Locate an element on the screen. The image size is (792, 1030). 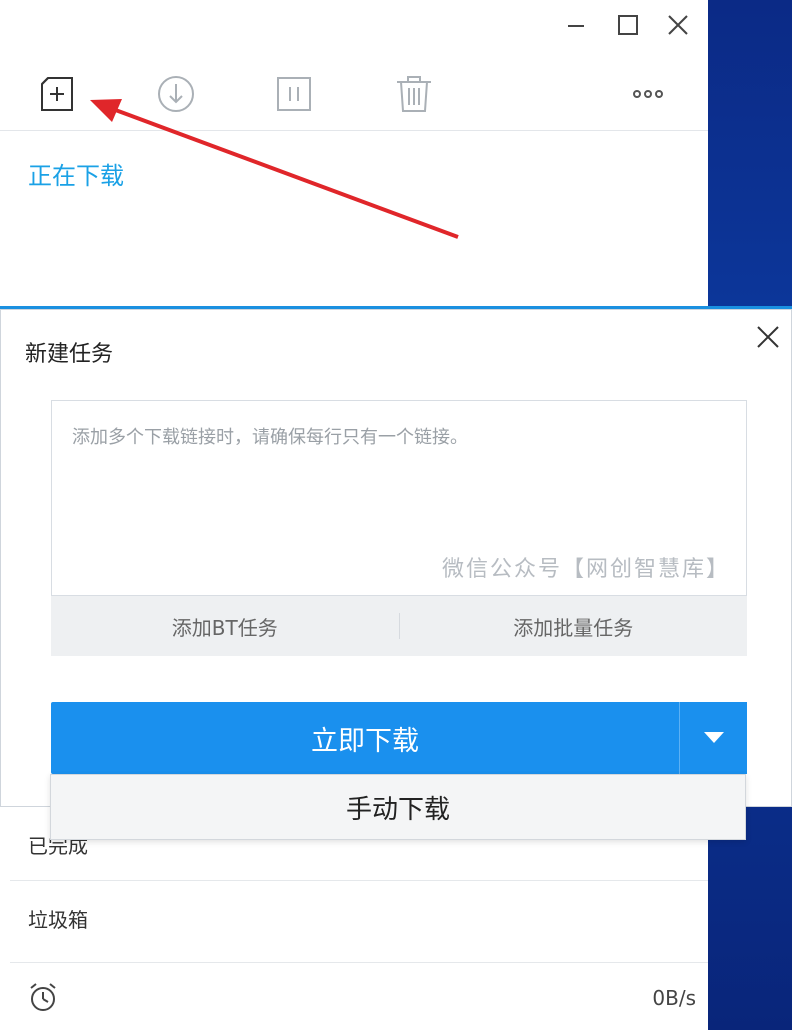
add-task-bar: 添加BT任务 添加批量任务 is located at coordinates (399, 626).